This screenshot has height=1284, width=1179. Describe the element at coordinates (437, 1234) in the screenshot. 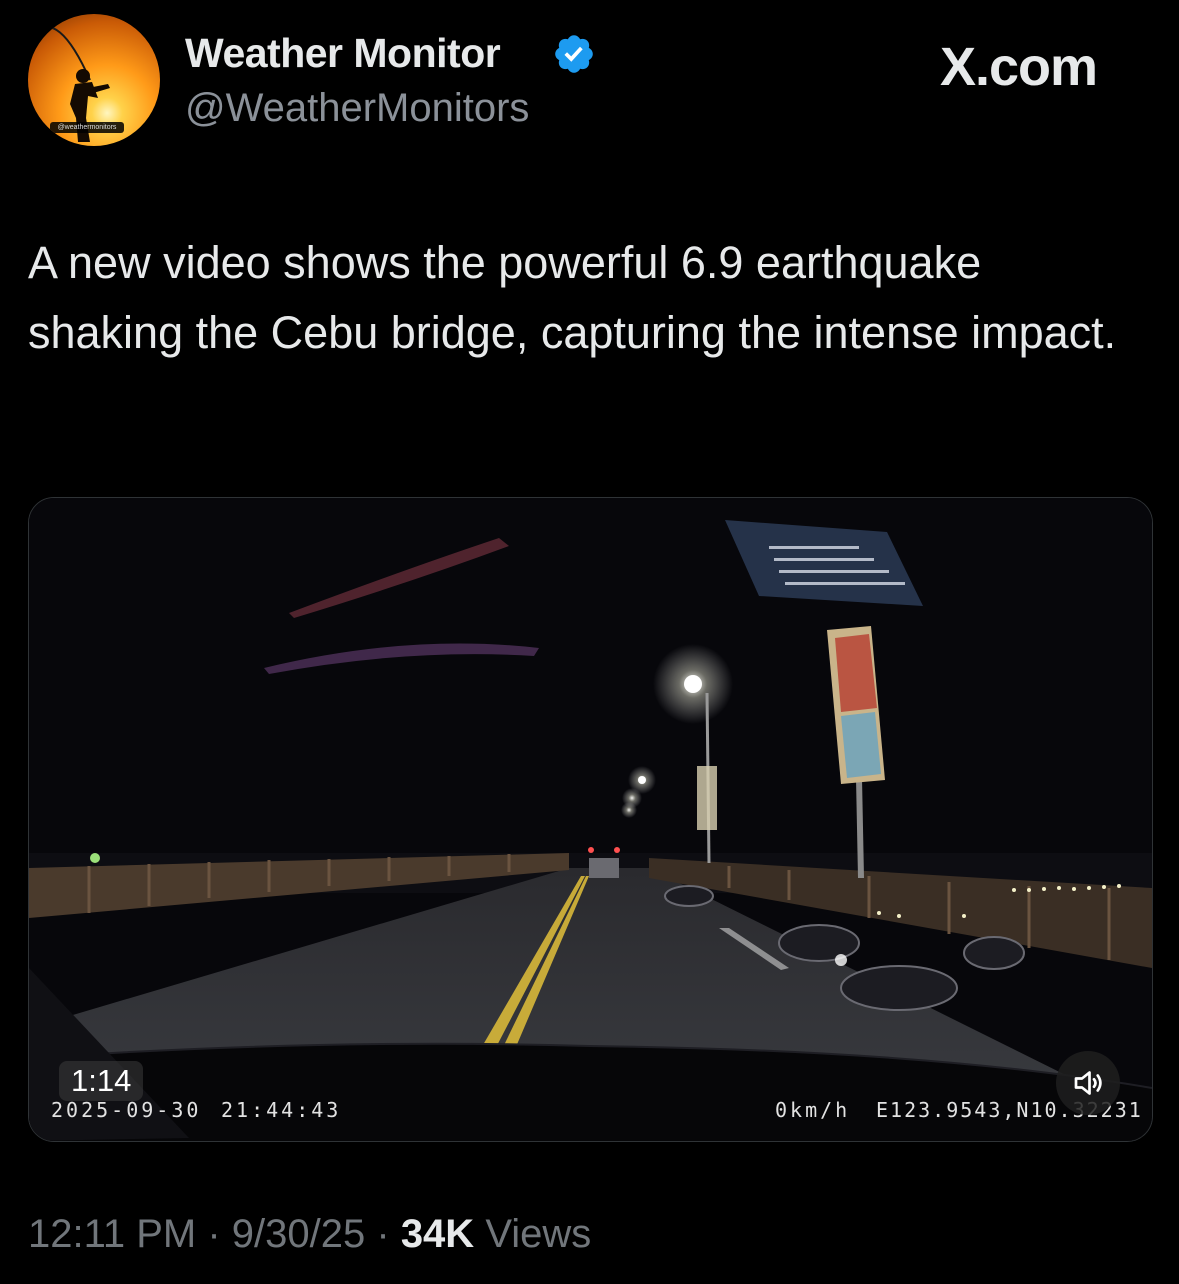

I see `views-count: 34K` at that location.